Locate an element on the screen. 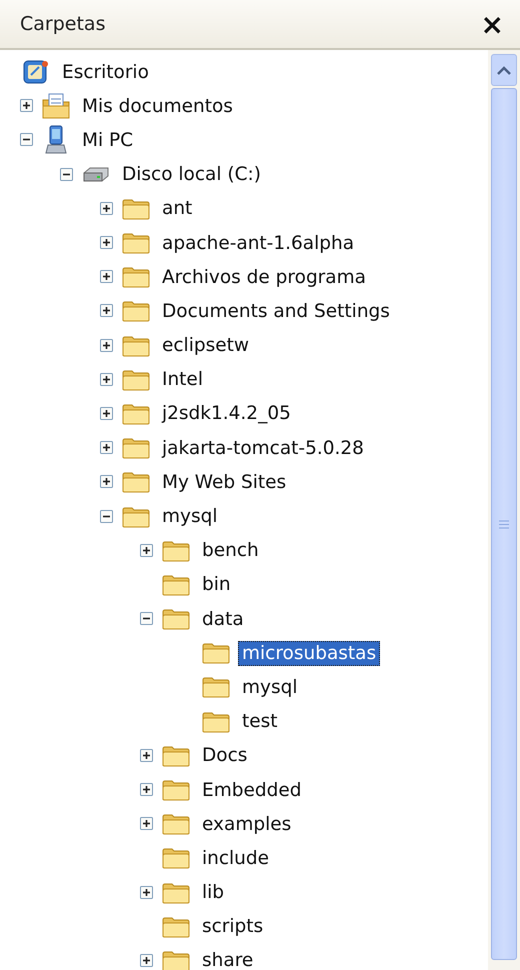 The width and height of the screenshot is (520, 970). computer-icon is located at coordinates (56, 140).